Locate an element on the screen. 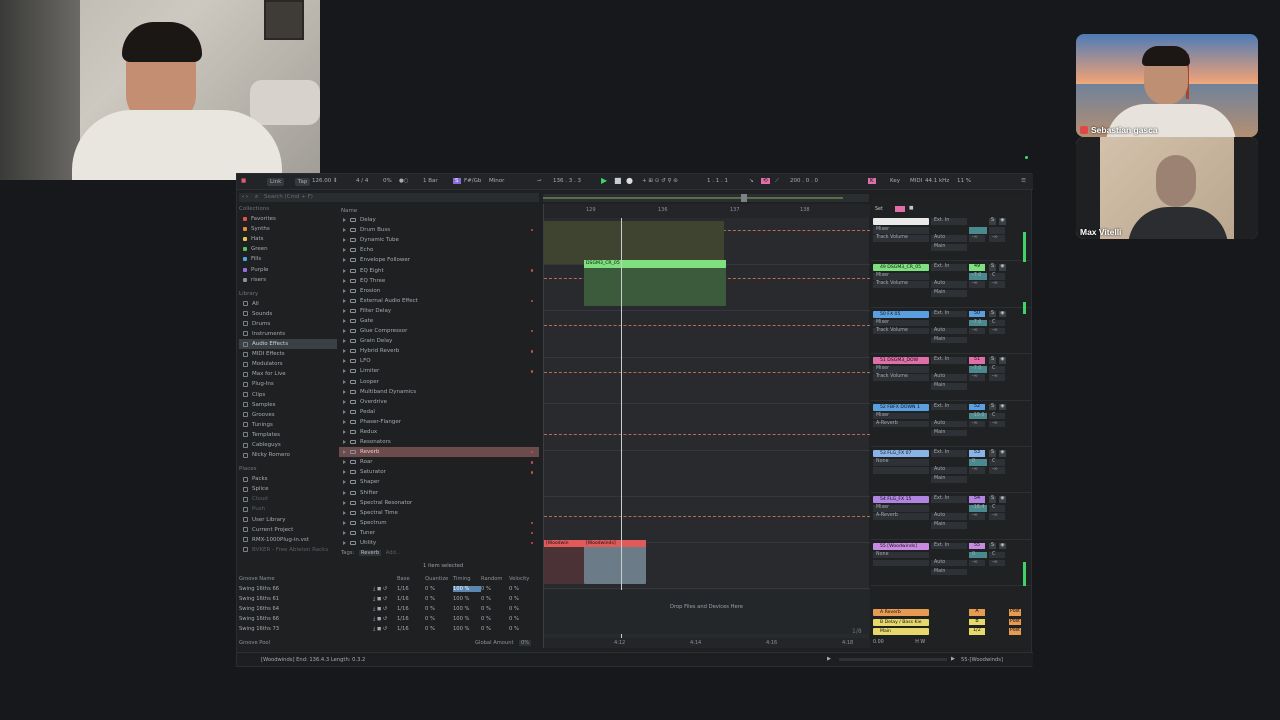  groove-random: 0 % is located at coordinates (495, 629).